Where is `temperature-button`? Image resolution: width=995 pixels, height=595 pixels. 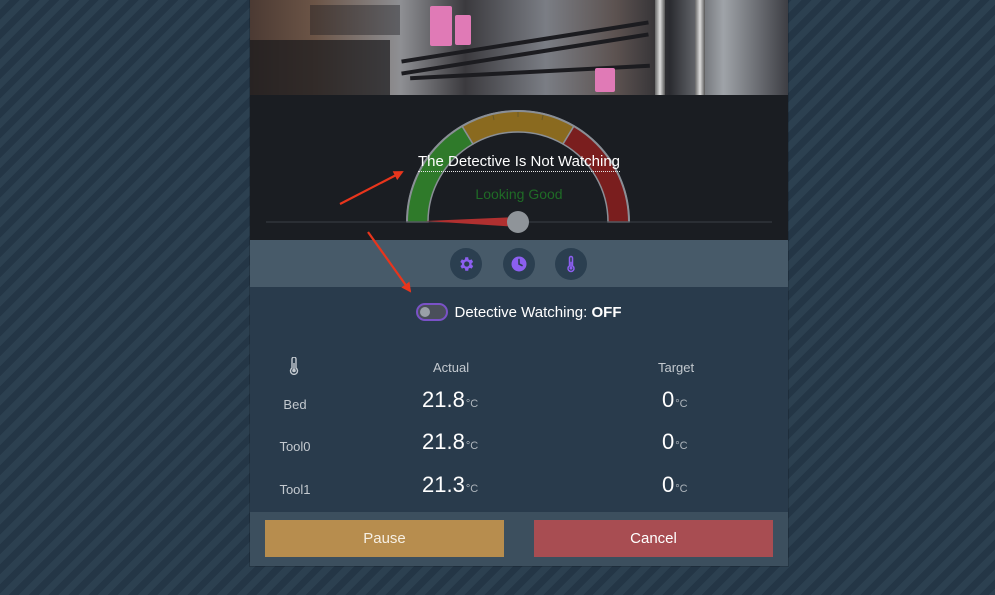
temperature-button is located at coordinates (571, 264).